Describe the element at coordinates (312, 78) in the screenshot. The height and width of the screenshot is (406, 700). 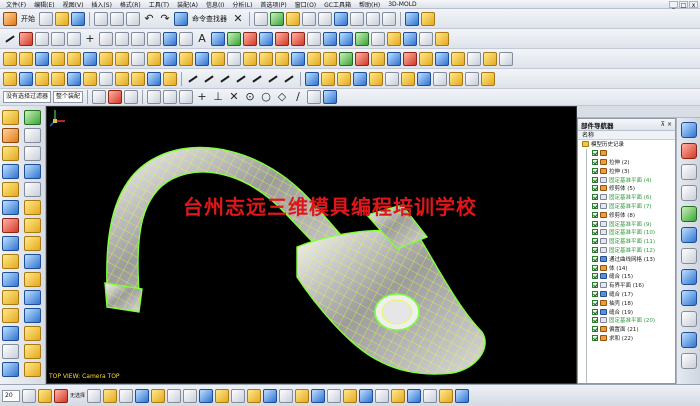
I see `analysis-icon` at that location.